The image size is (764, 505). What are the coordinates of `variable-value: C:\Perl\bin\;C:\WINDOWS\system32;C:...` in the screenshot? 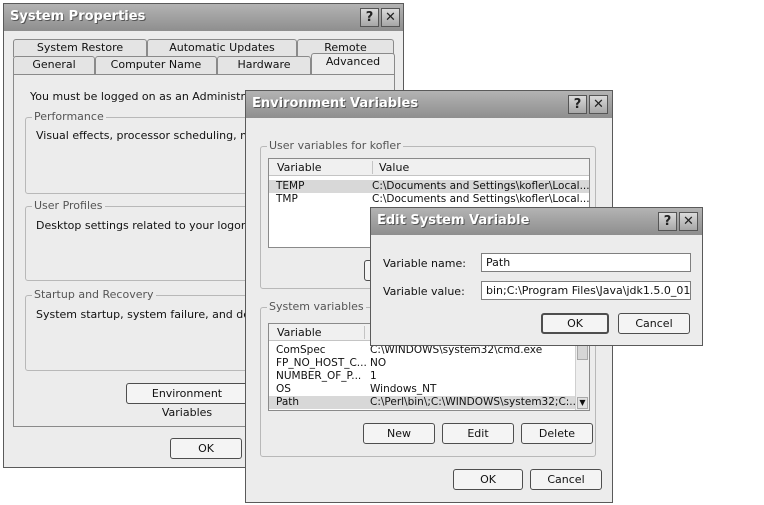 It's located at (475, 402).